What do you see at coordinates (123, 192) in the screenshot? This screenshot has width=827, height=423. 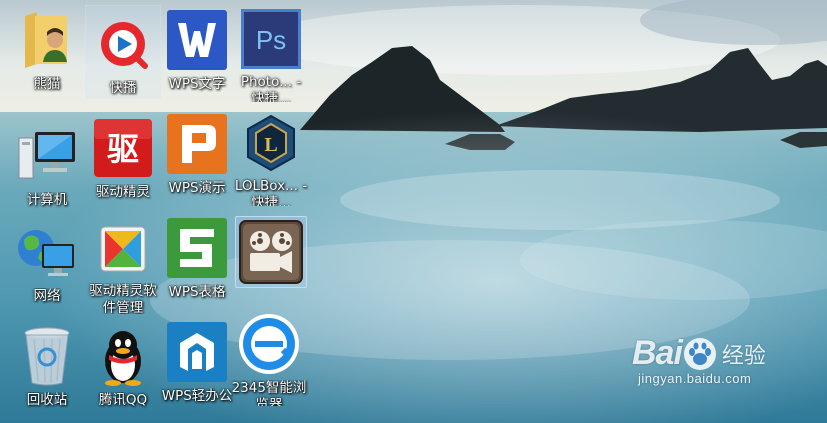 I see `icon-label: 驱动精灵` at bounding box center [123, 192].